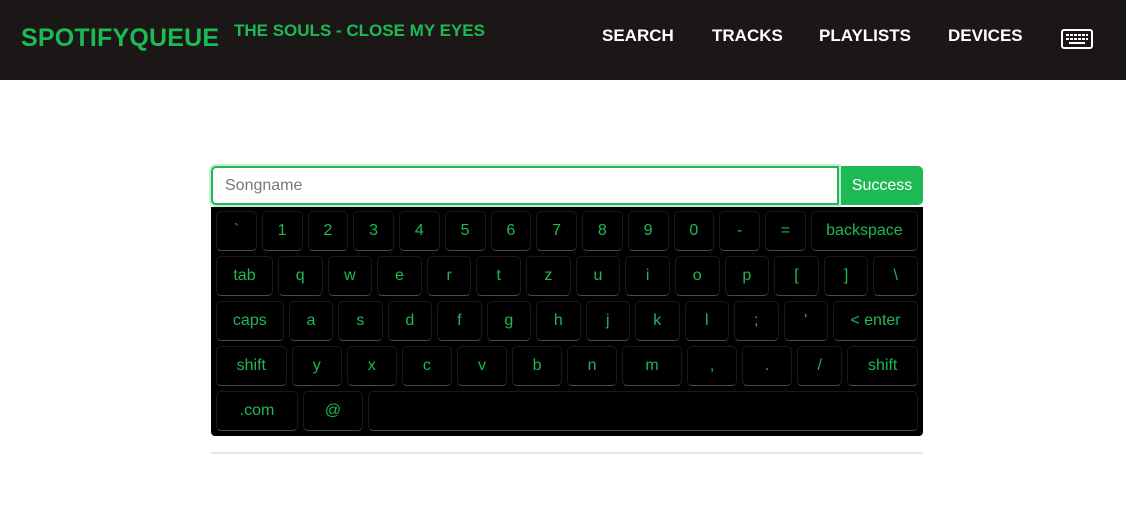 This screenshot has height=531, width=1126. I want to click on search-form: Success, so click(567, 186).